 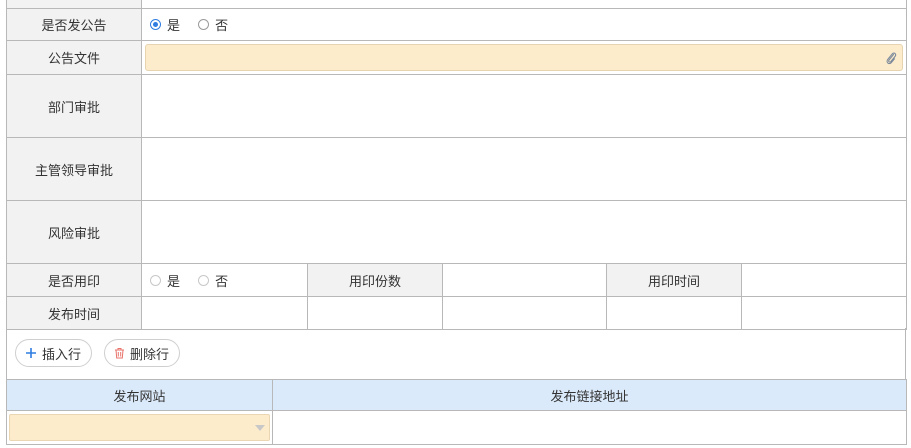 What do you see at coordinates (155, 24) in the screenshot?
I see `radio-checked-icon` at bounding box center [155, 24].